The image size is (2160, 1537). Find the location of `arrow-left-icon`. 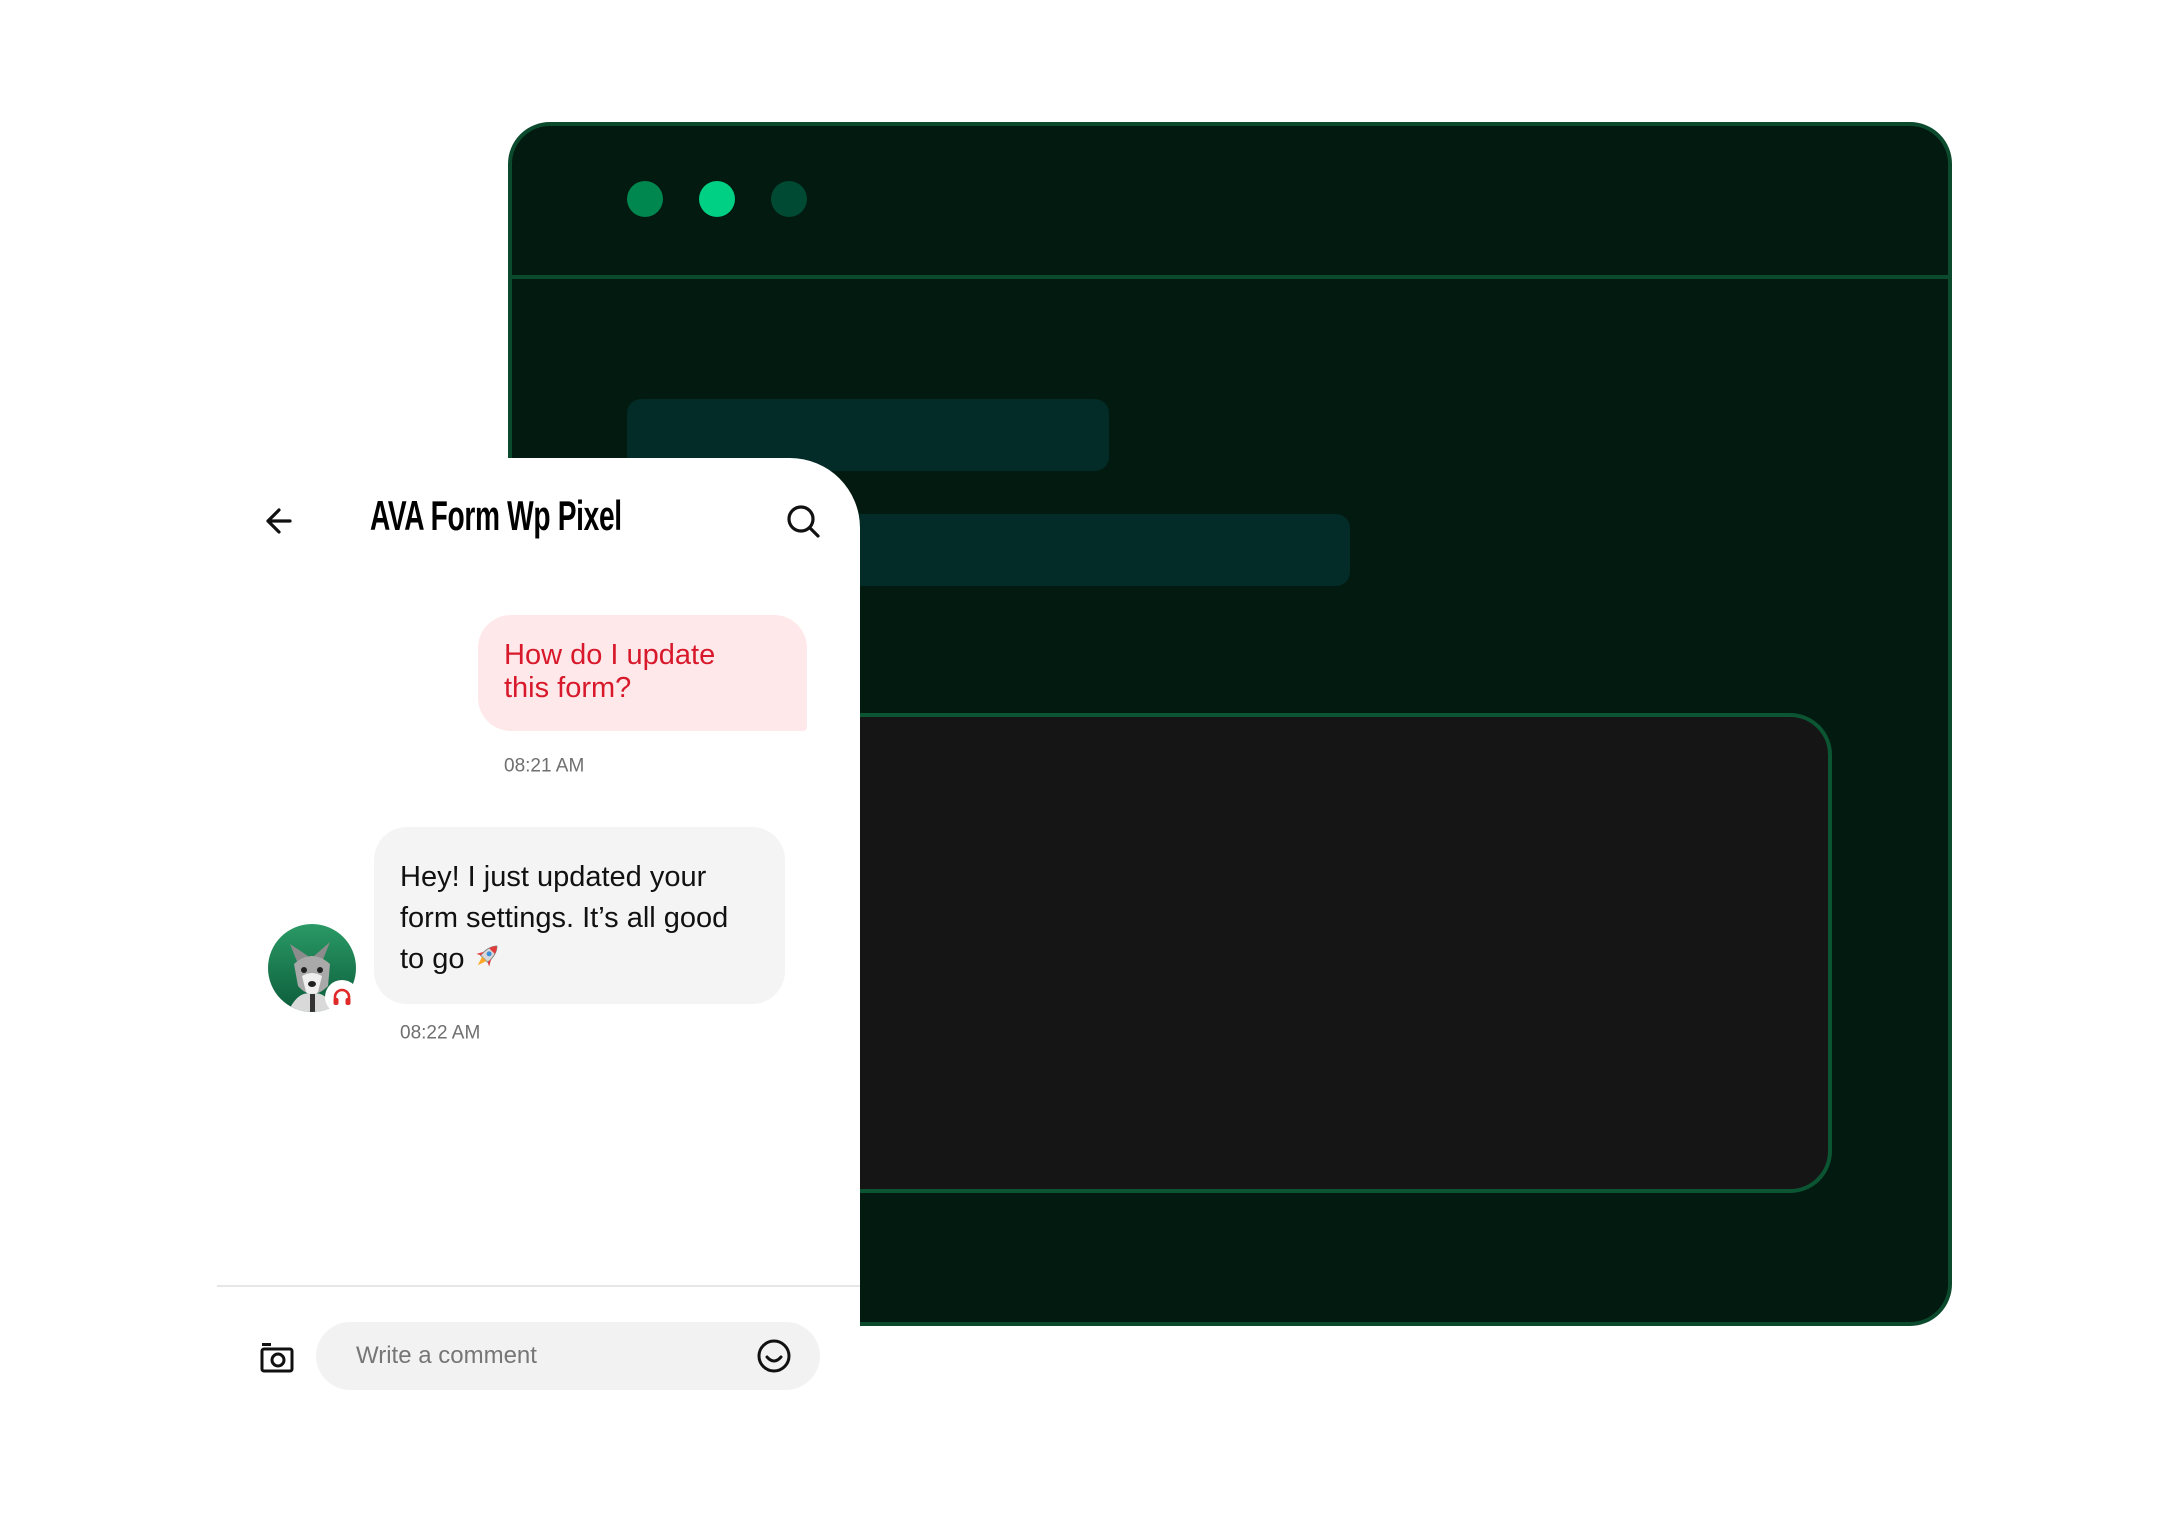

arrow-left-icon is located at coordinates (279, 521).